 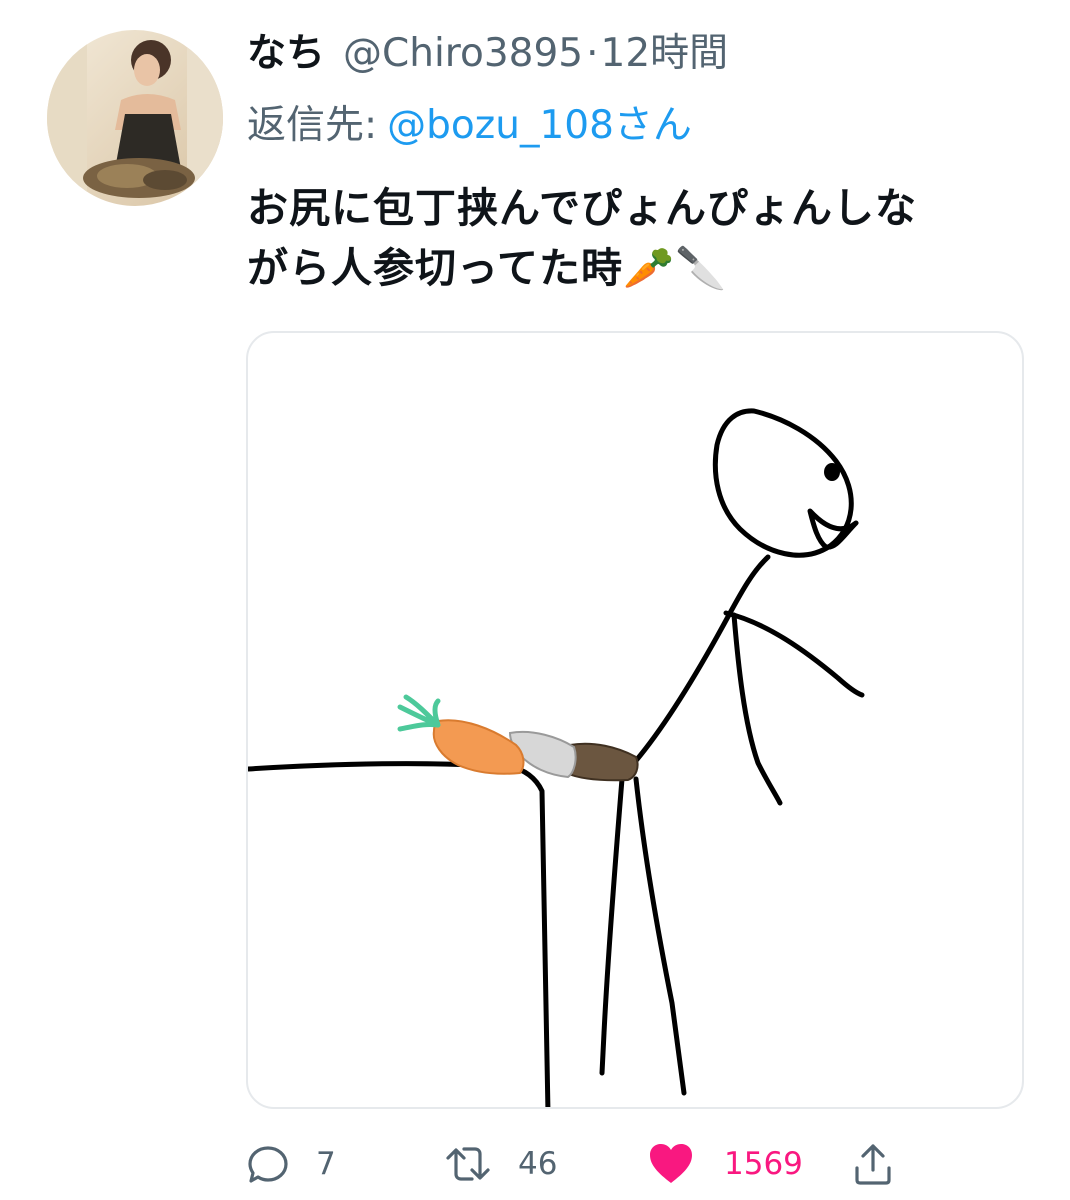 What do you see at coordinates (399, 934) in the screenshot?
I see `table-lines` at bounding box center [399, 934].